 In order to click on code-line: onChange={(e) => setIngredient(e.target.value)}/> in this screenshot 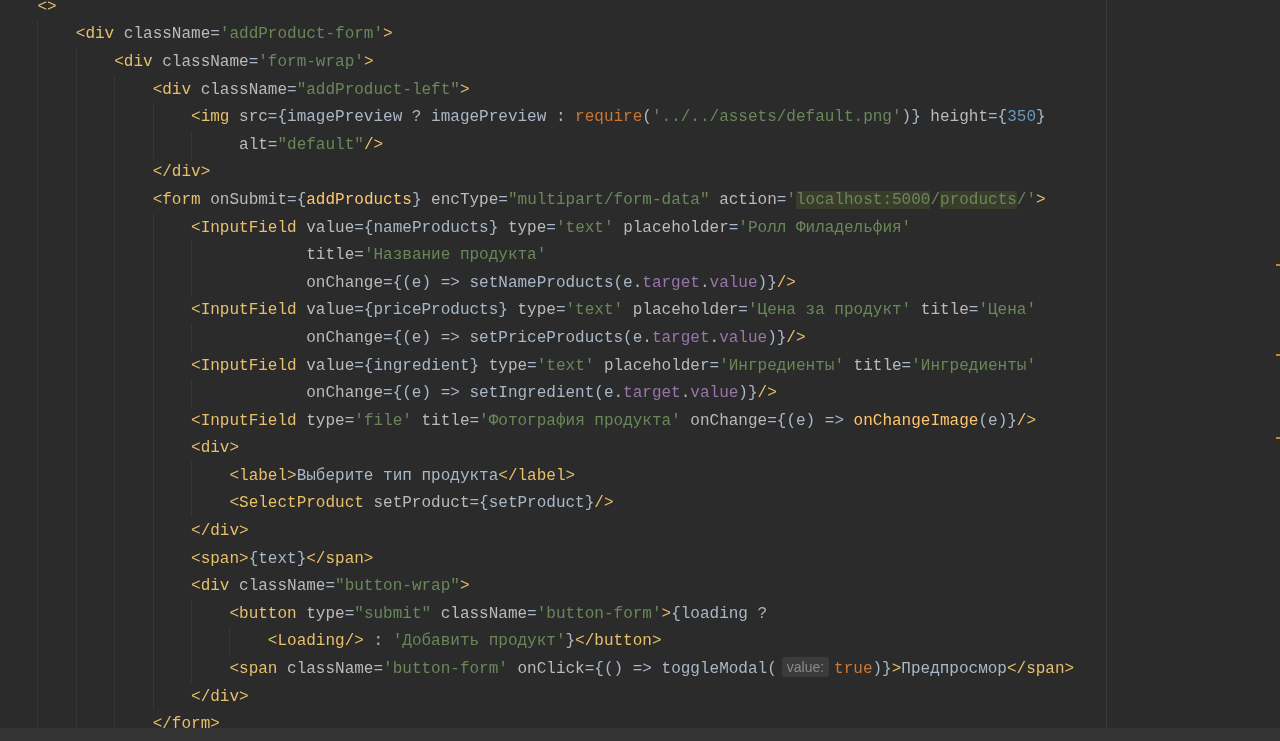, I will do `click(541, 394)`.